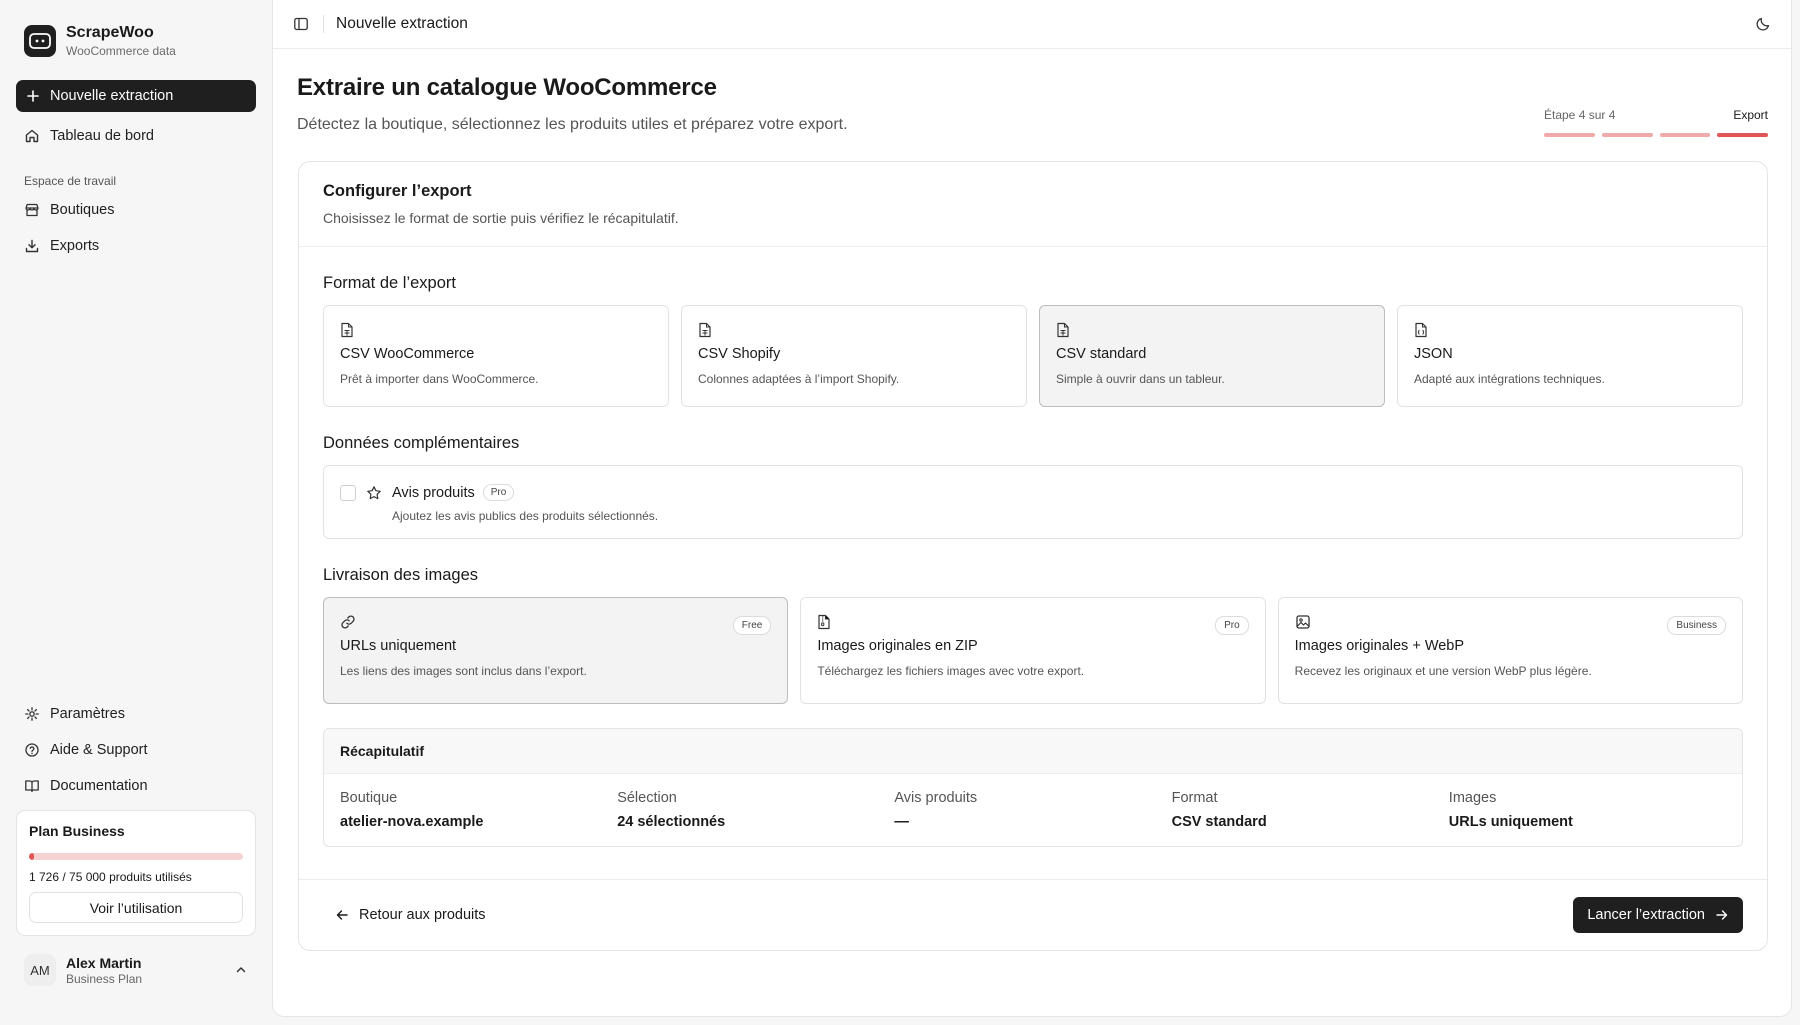 The height and width of the screenshot is (1025, 1800). What do you see at coordinates (1570, 356) in the screenshot?
I see `format-option-json: JSON Adapté aux intégrations techniques.` at bounding box center [1570, 356].